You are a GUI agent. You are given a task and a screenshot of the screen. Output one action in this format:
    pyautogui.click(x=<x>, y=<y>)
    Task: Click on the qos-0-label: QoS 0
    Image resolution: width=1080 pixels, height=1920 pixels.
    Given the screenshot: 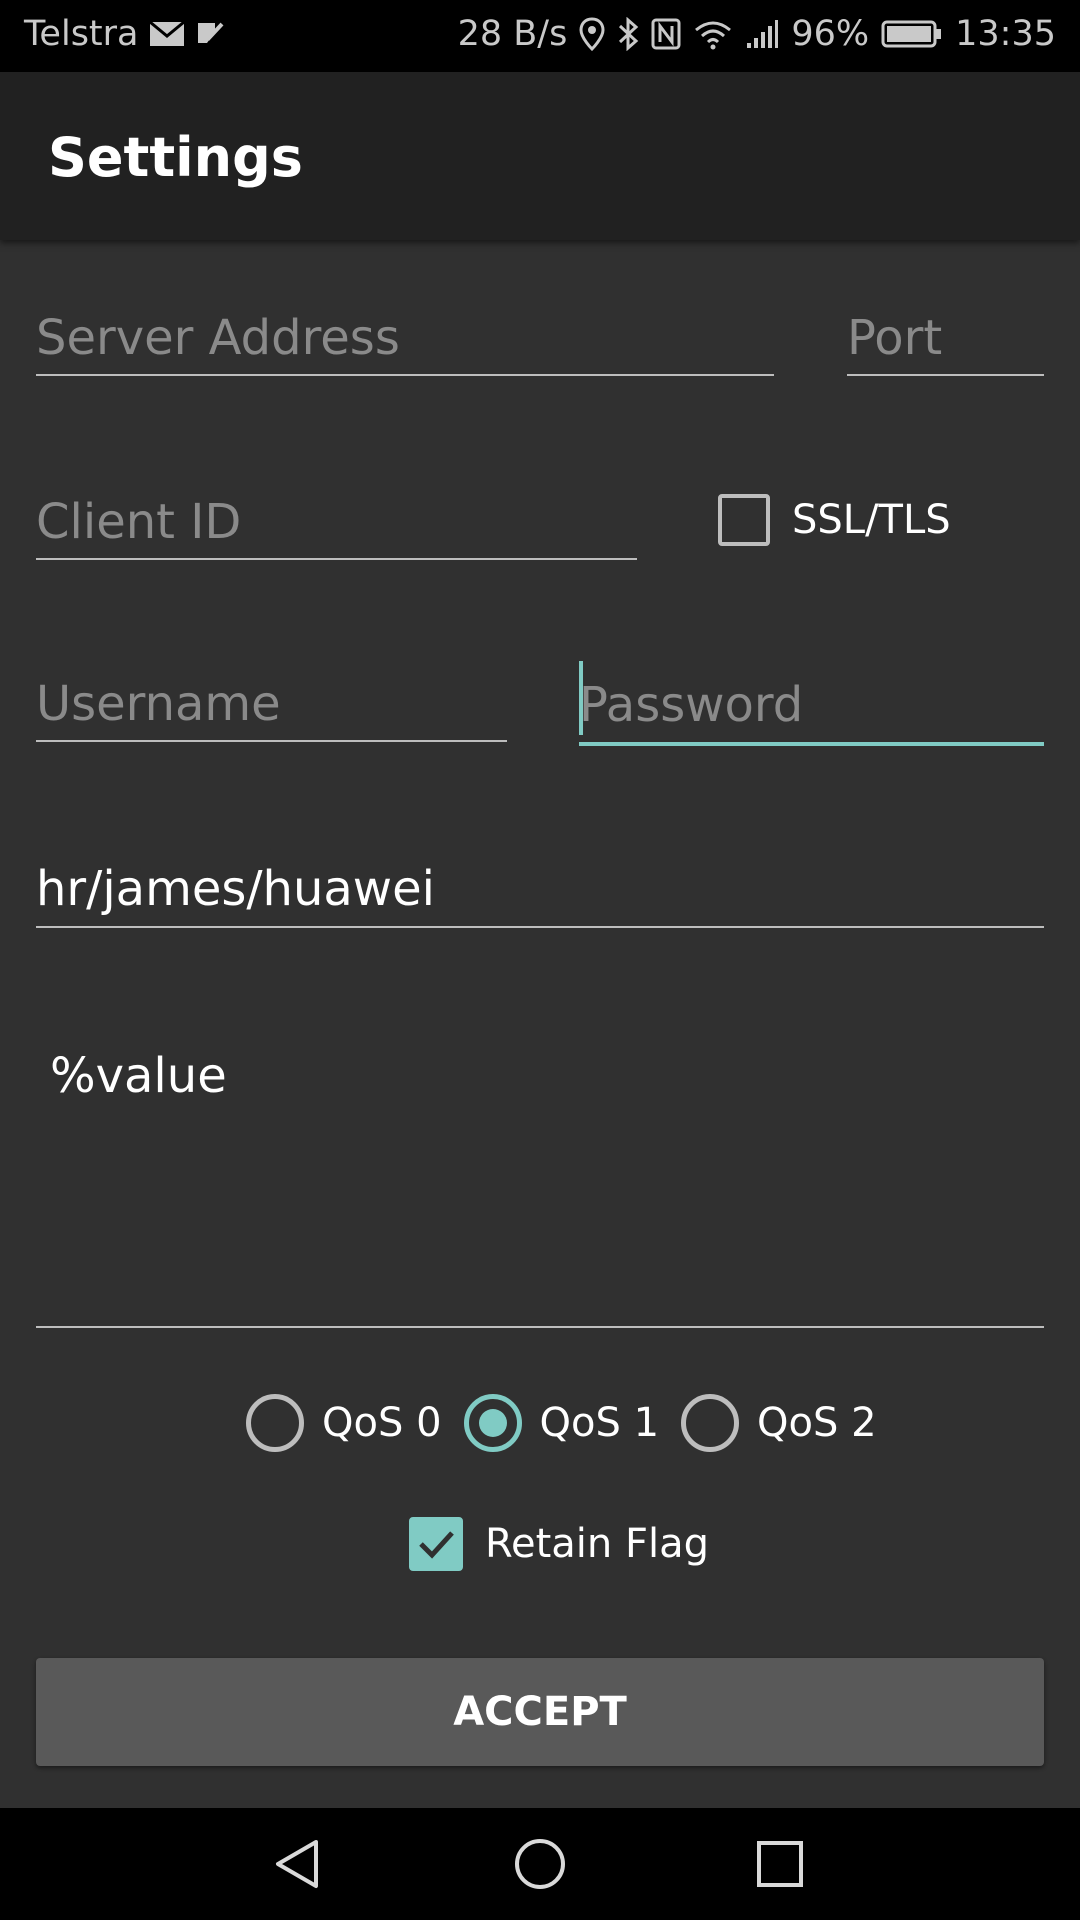 What is the action you would take?
    pyautogui.click(x=382, y=1423)
    